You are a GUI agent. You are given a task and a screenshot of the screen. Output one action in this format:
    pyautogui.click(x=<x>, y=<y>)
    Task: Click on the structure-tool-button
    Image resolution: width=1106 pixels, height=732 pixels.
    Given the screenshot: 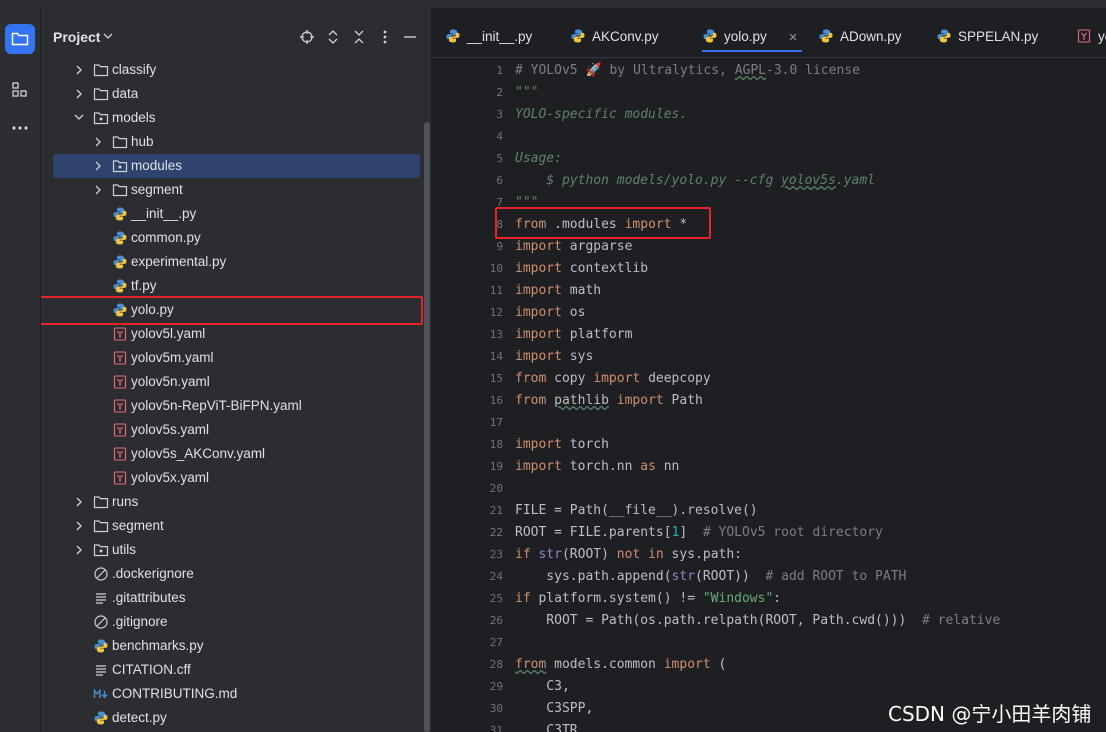 What is the action you would take?
    pyautogui.click(x=20, y=90)
    